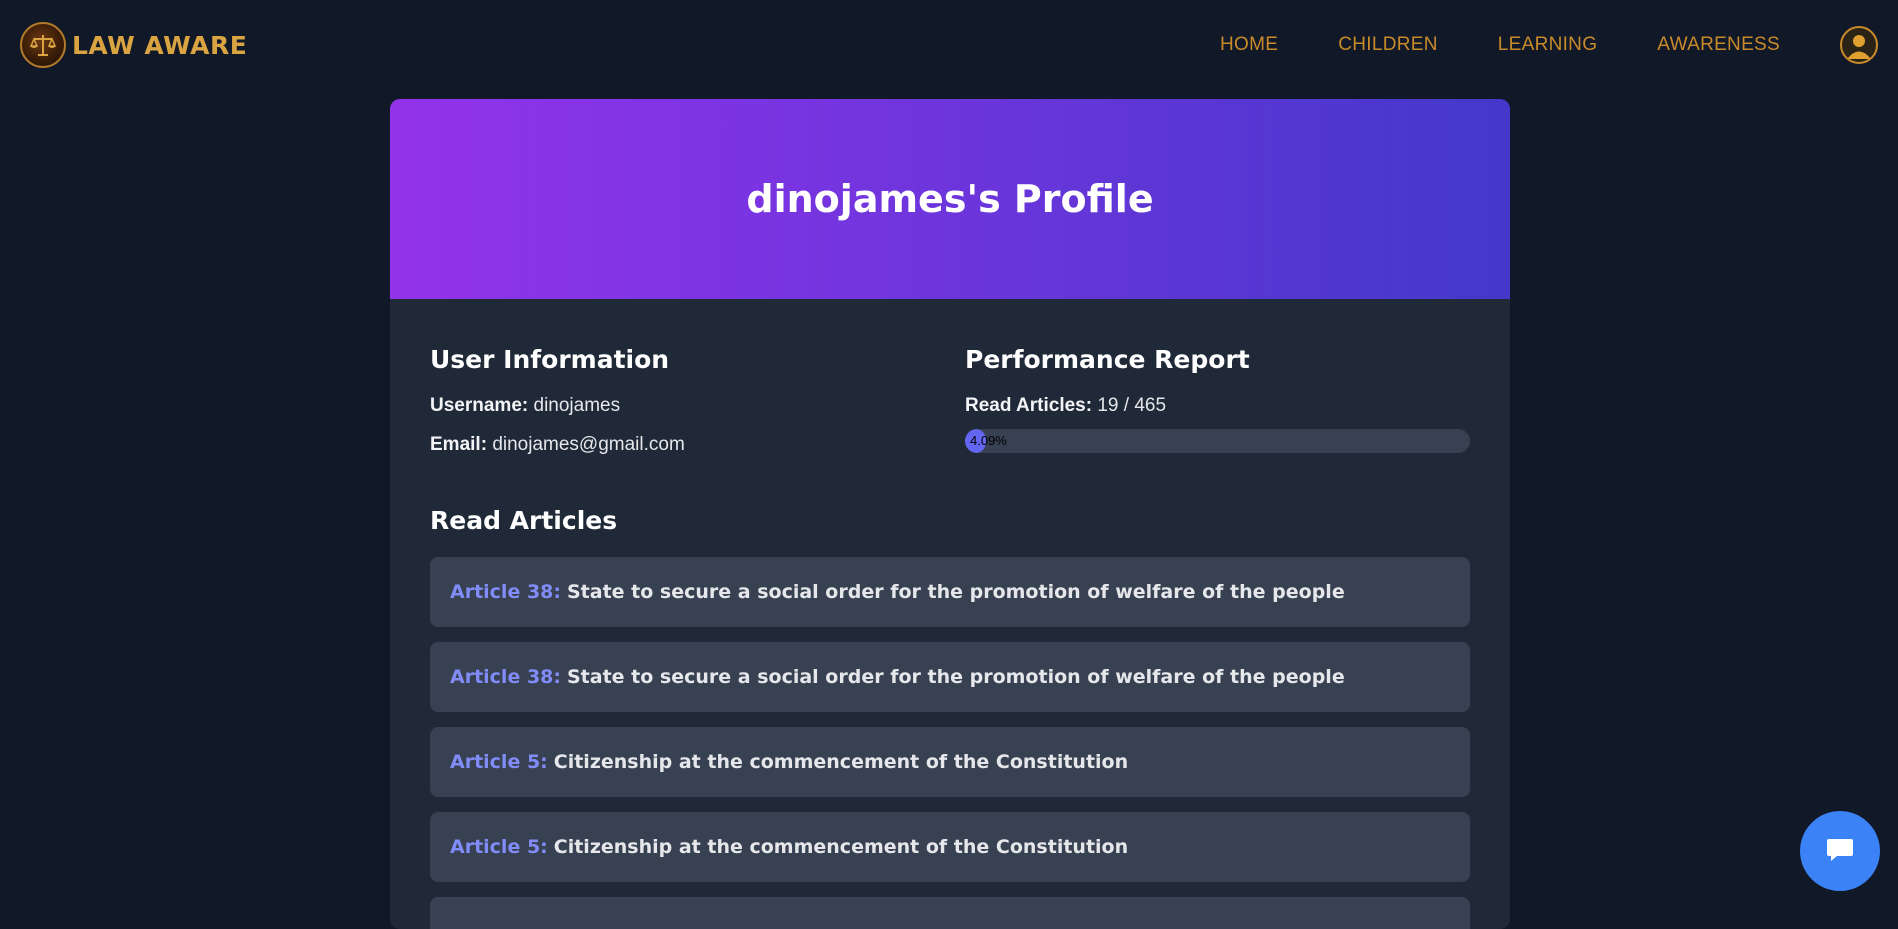 The width and height of the screenshot is (1898, 929). Describe the element at coordinates (1859, 45) in the screenshot. I see `user-avatar-icon` at that location.